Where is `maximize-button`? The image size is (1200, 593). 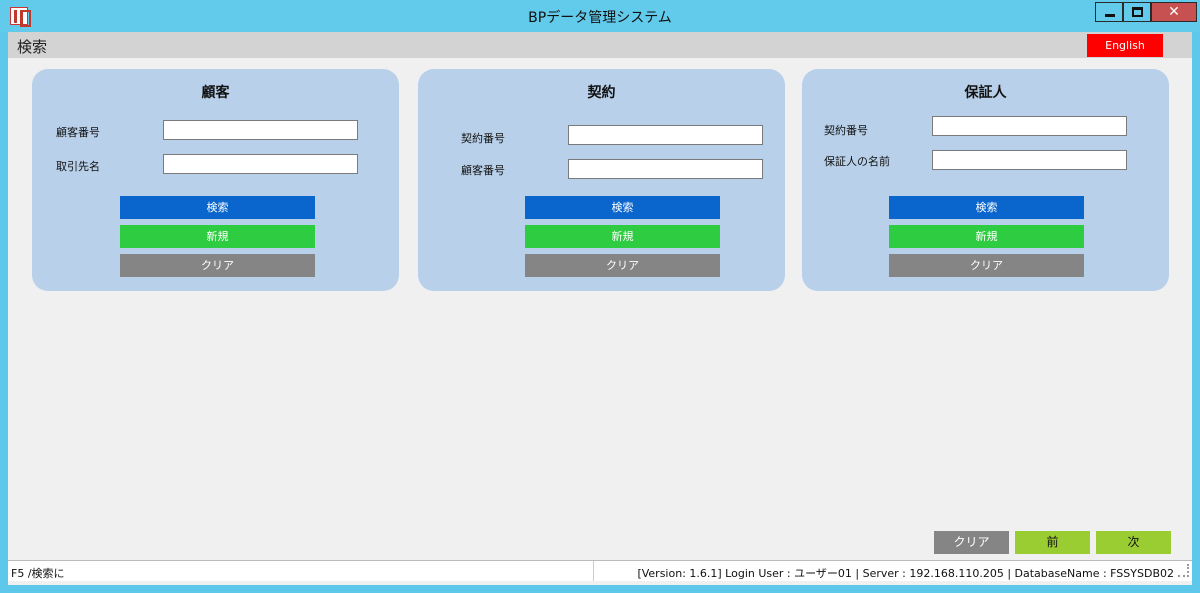 maximize-button is located at coordinates (1137, 12).